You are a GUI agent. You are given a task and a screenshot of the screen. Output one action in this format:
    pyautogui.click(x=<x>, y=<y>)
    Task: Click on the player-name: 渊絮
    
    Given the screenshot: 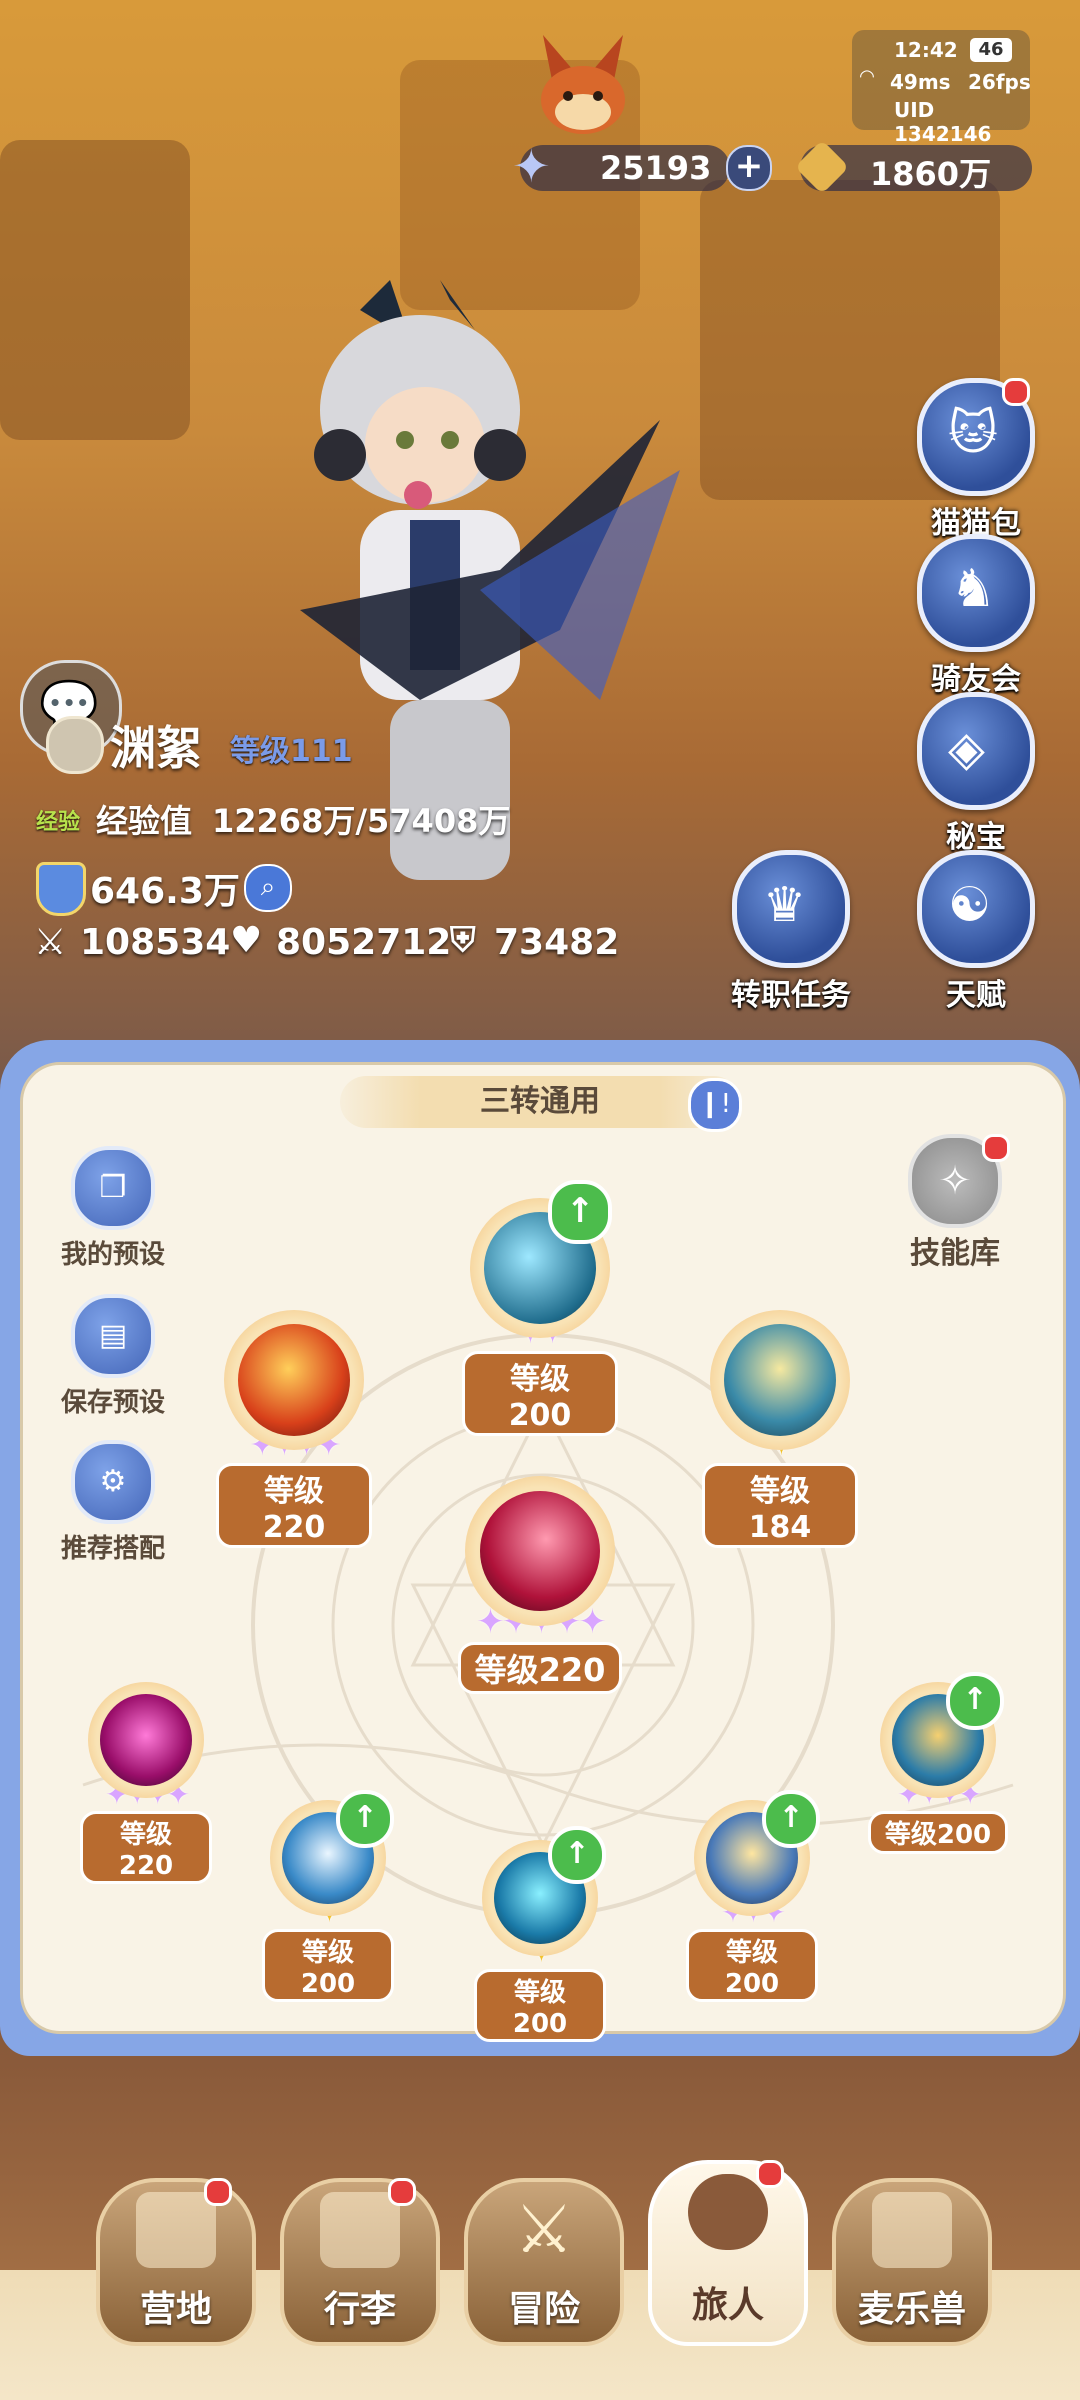 What is the action you would take?
    pyautogui.click(x=156, y=748)
    